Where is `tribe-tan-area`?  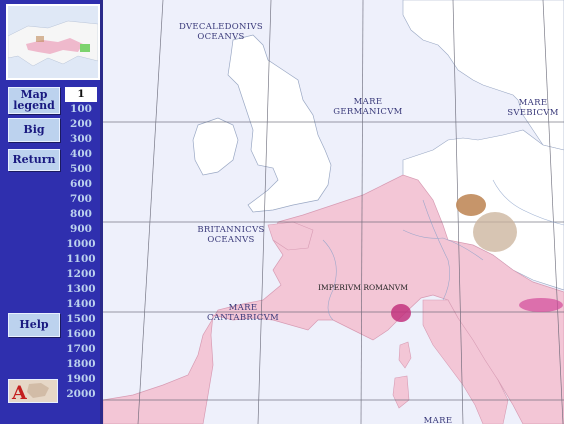 tribe-tan-area is located at coordinates (495, 232).